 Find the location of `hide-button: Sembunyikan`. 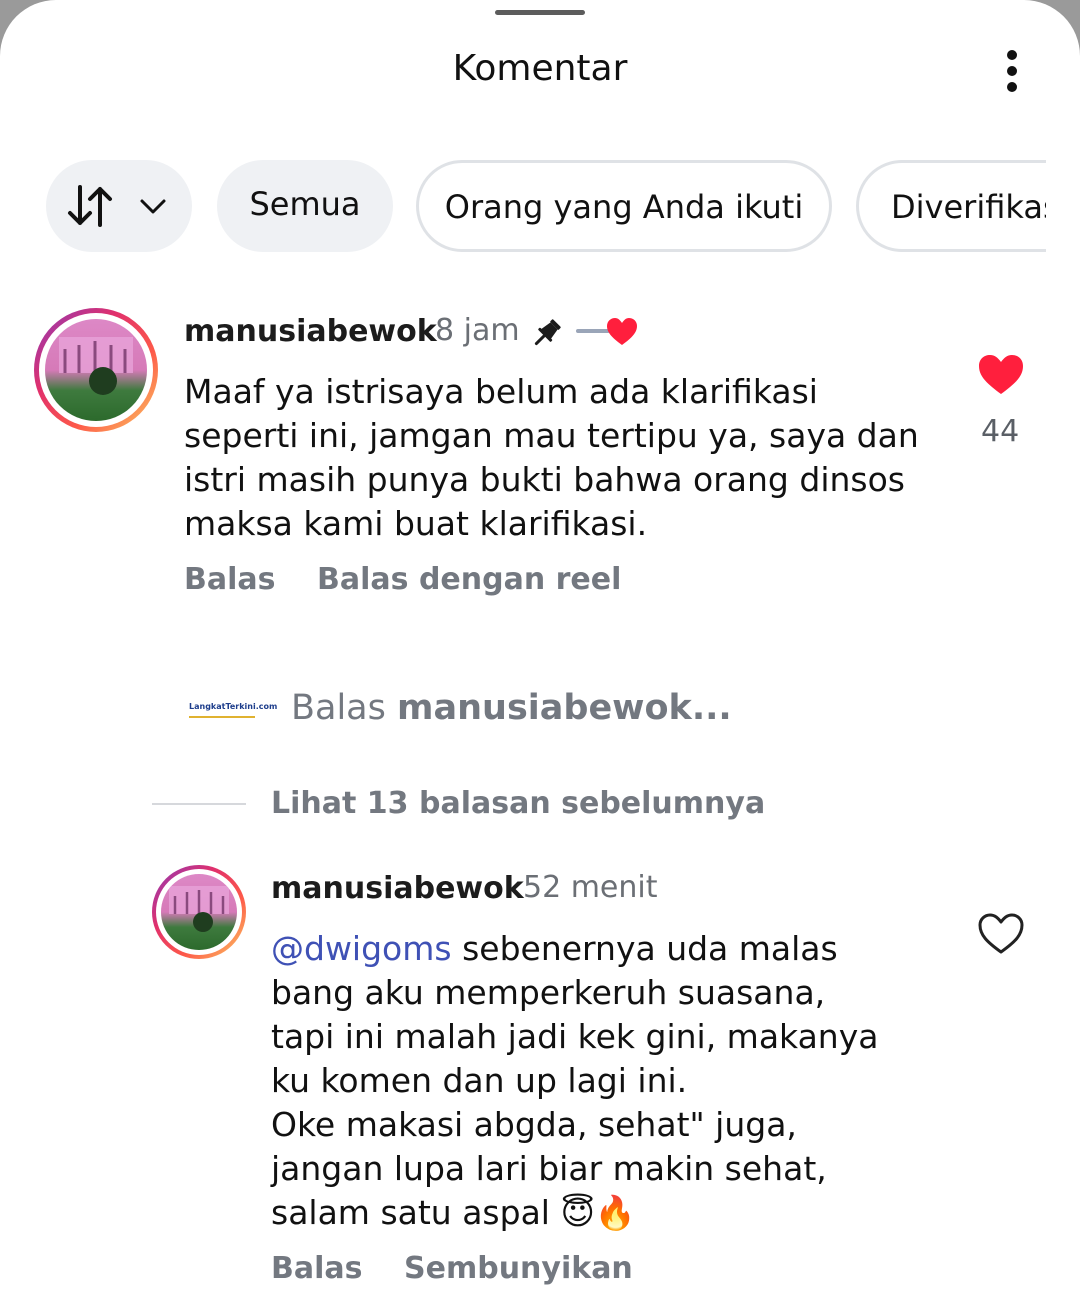

hide-button: Sembunyikan is located at coordinates (518, 1268).